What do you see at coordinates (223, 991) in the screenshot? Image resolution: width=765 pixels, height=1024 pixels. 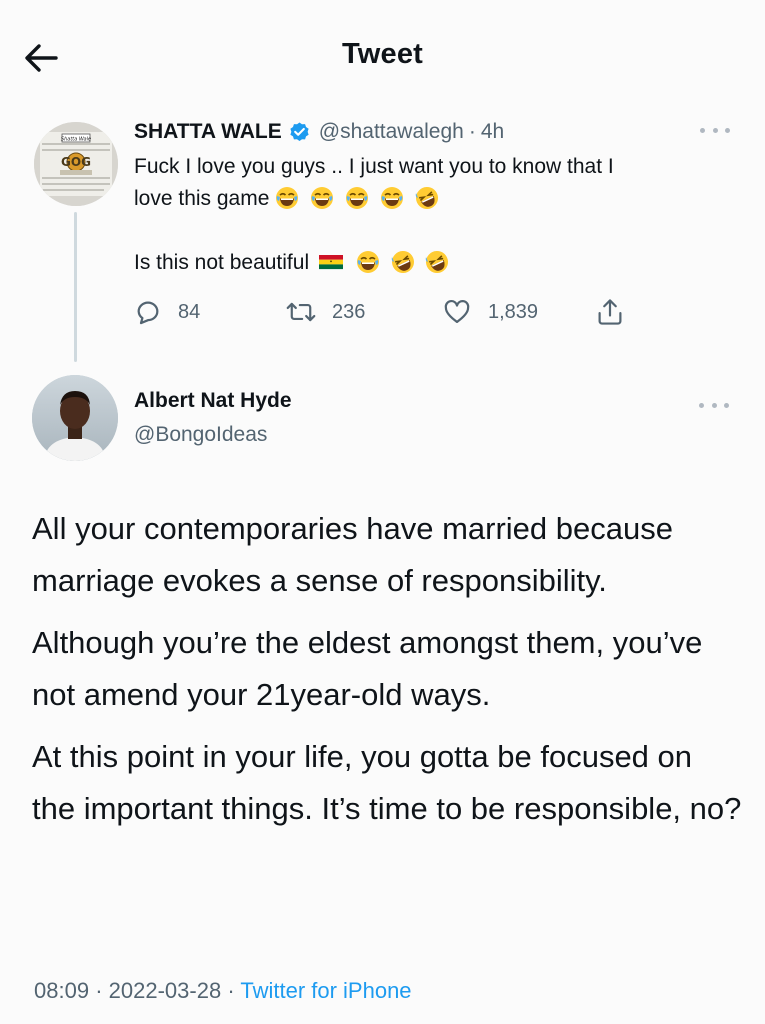 I see `tweet-meta: 08:09 · 2022-03-28 · Twitter for iPhone` at bounding box center [223, 991].